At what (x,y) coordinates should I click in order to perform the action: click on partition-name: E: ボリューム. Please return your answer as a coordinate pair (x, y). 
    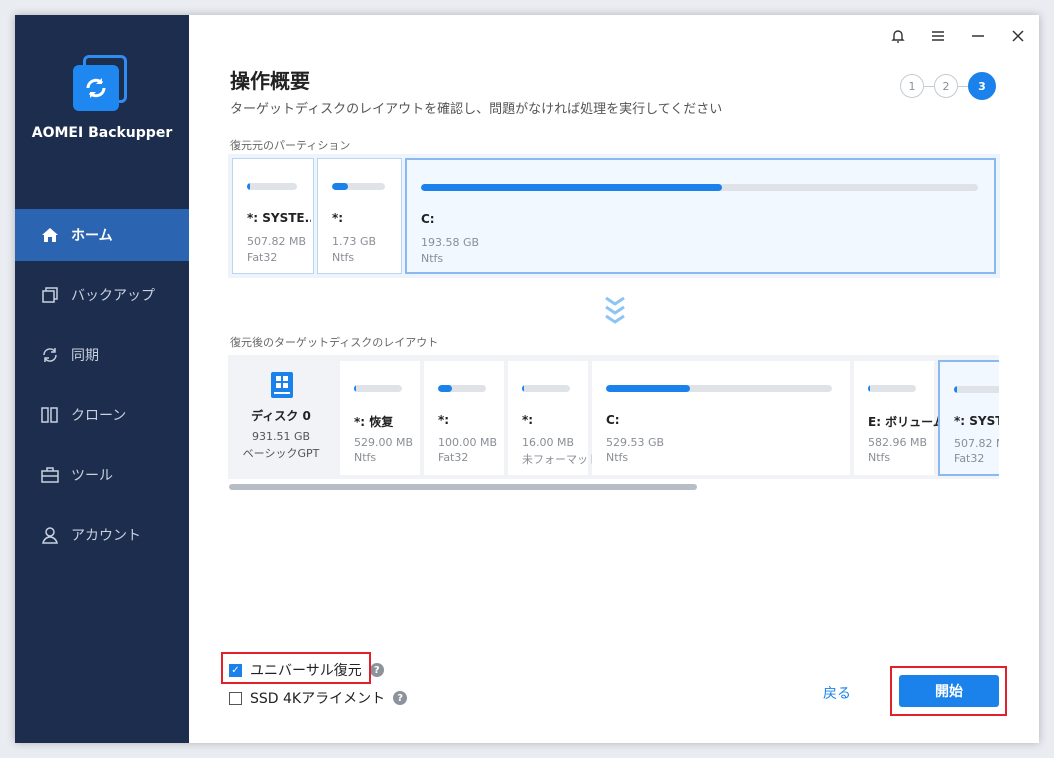
    Looking at the image, I should click on (906, 422).